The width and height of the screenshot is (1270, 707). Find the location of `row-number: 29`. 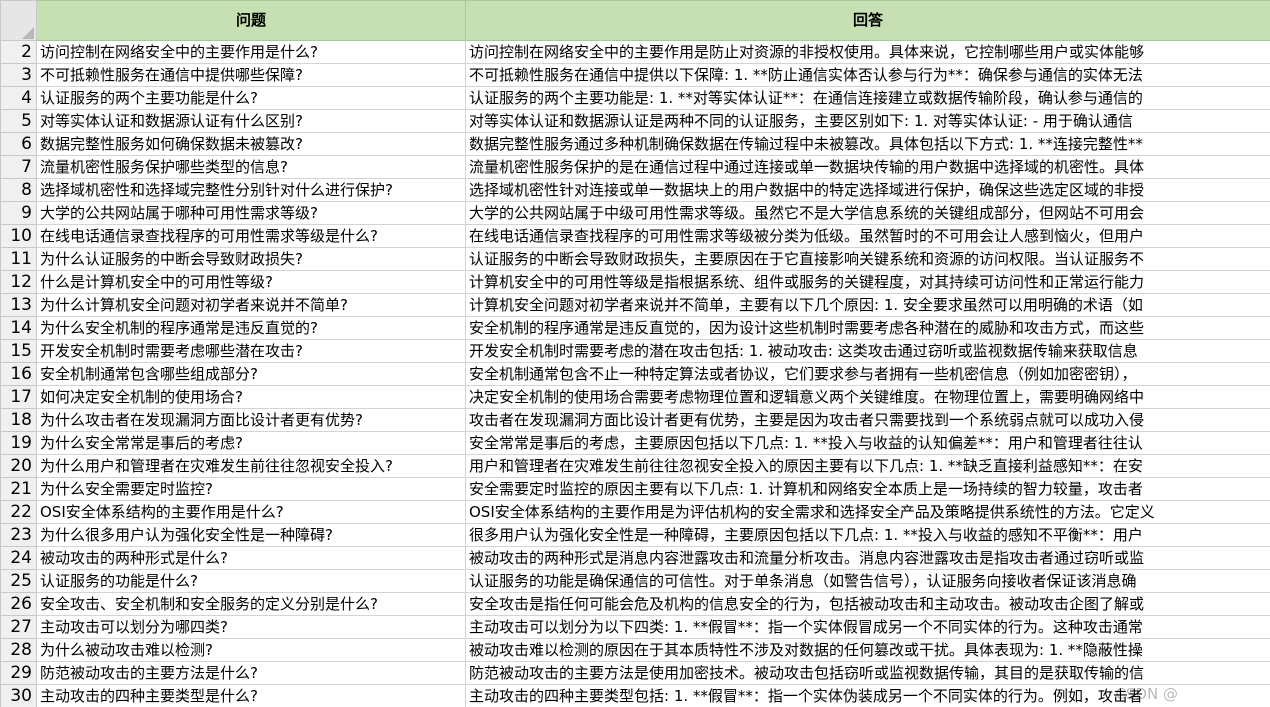

row-number: 29 is located at coordinates (18, 673).